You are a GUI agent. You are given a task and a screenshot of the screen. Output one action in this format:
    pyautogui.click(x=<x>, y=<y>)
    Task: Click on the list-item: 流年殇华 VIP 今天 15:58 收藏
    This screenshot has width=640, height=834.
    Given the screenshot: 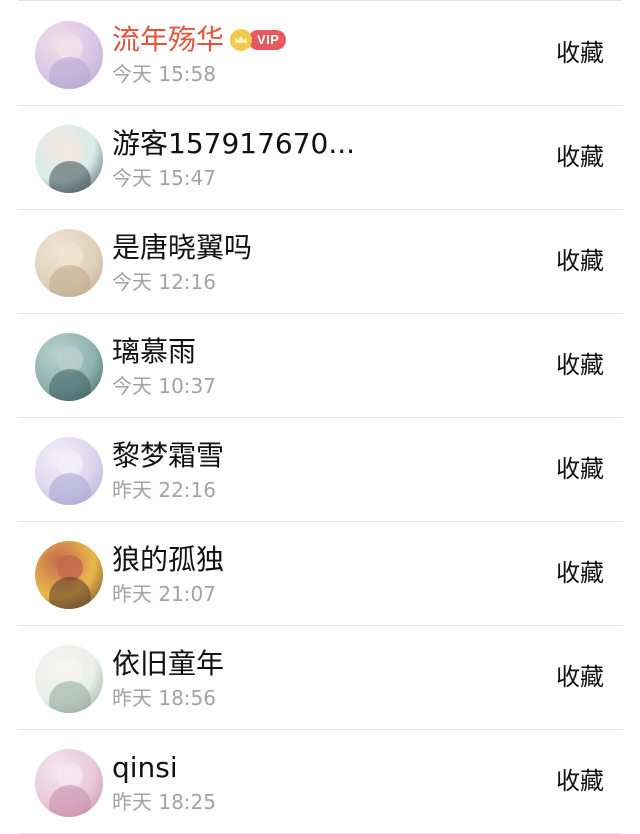 What is the action you would take?
    pyautogui.click(x=320, y=54)
    